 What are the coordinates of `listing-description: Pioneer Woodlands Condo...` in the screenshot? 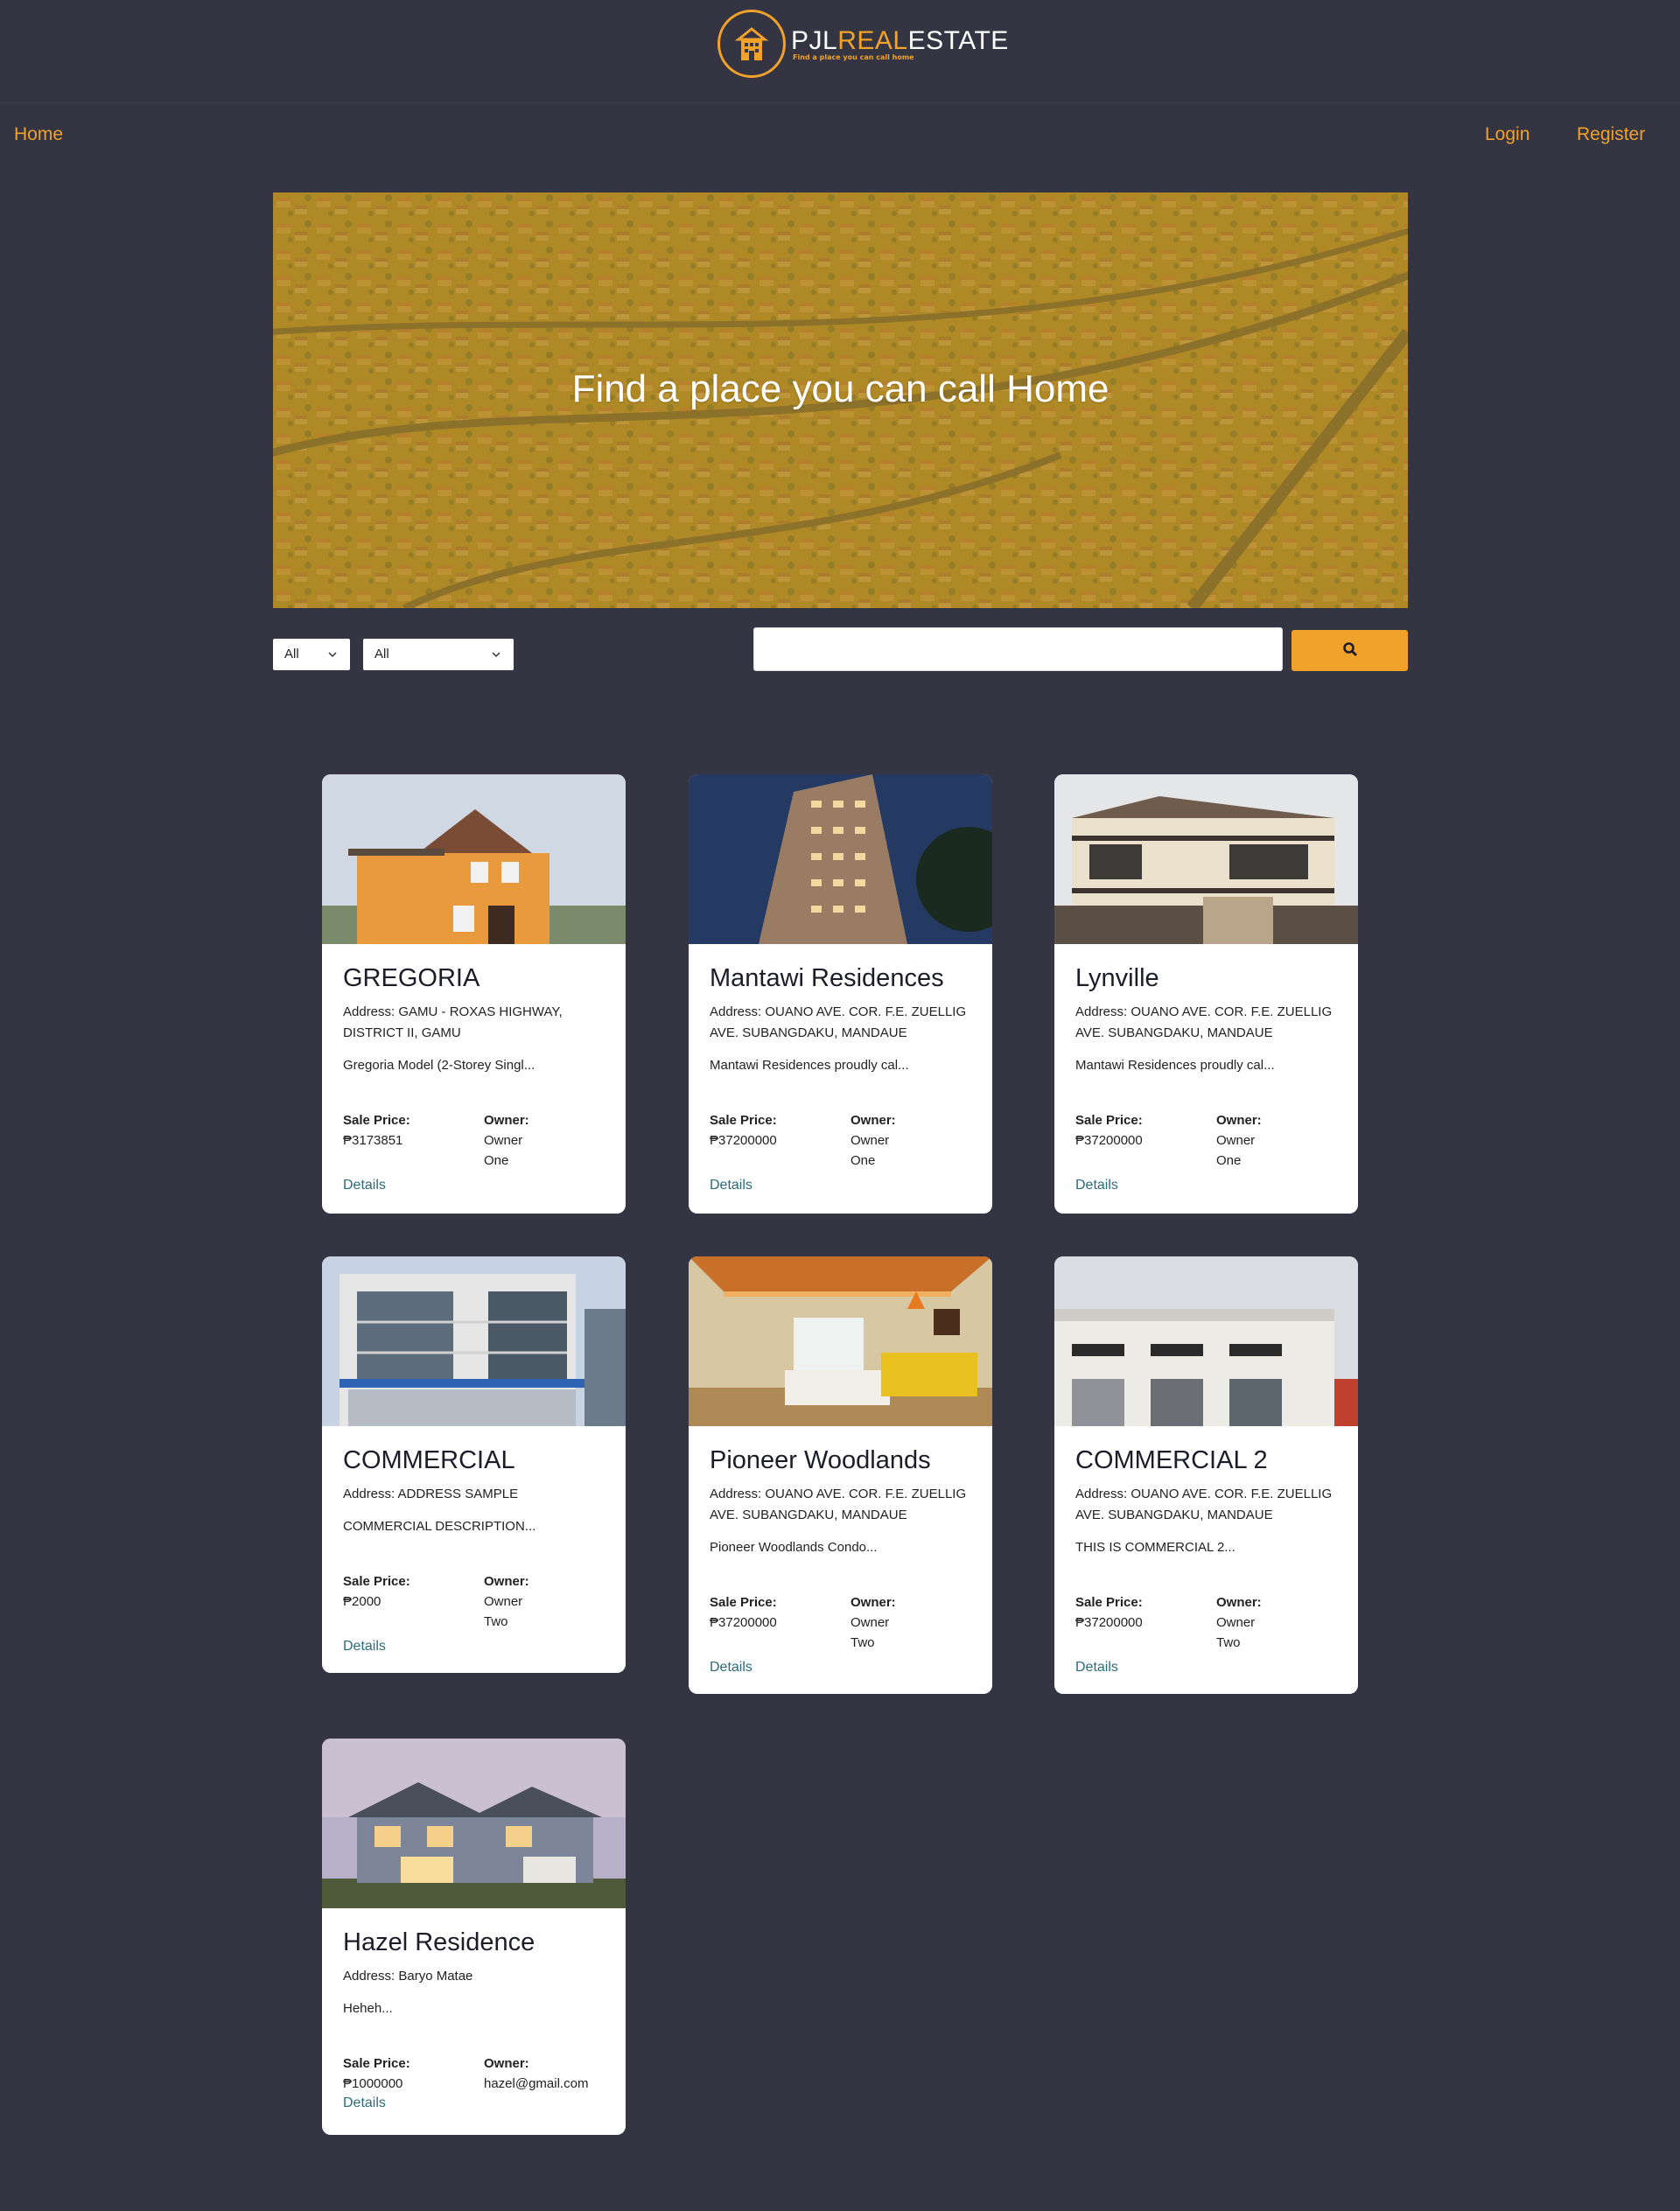 It's located at (794, 1548).